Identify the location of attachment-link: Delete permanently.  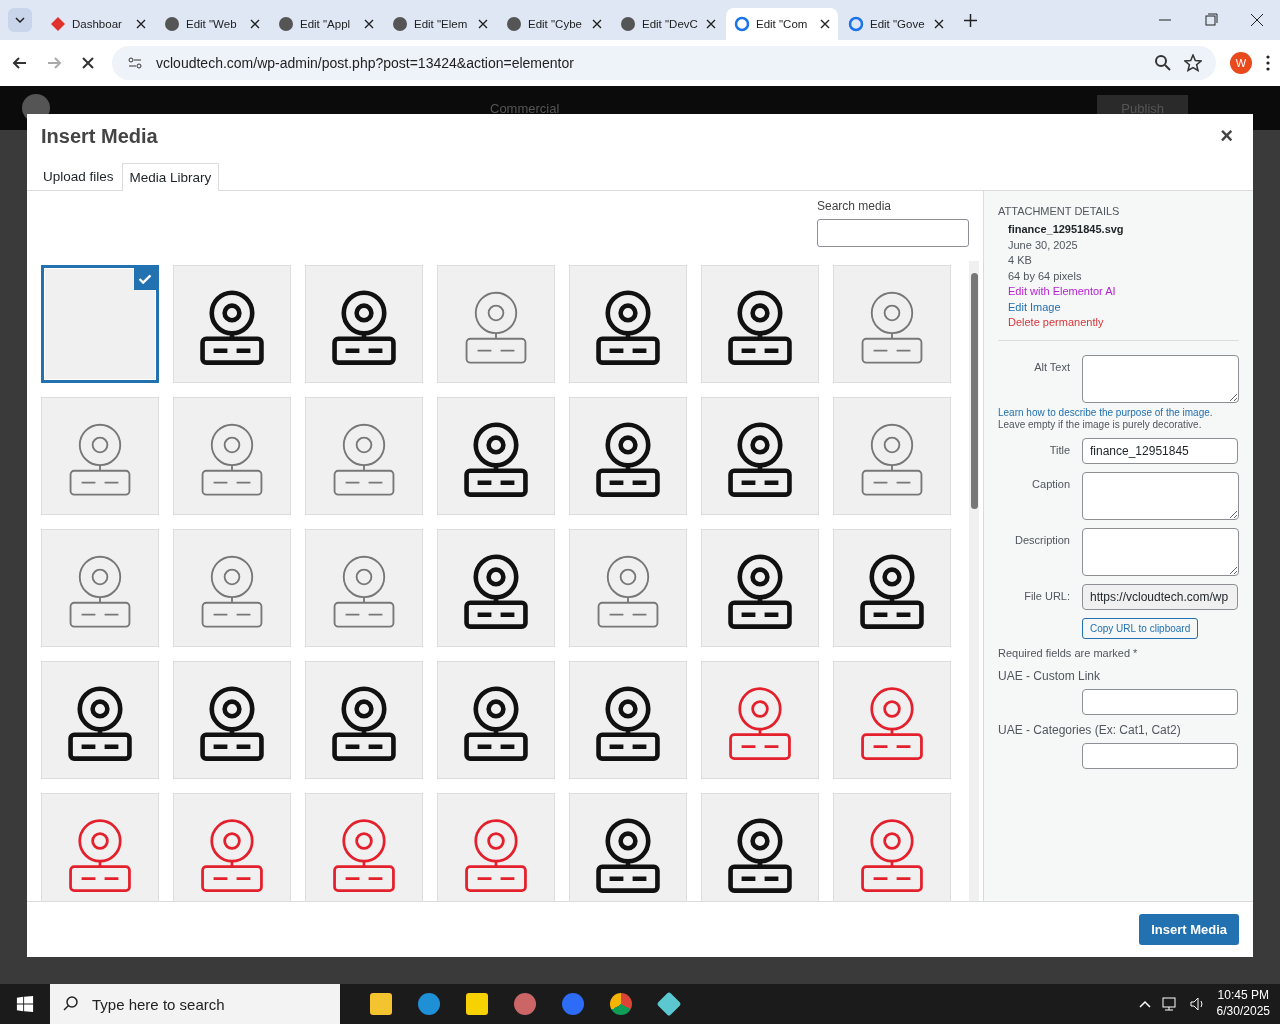
(1123, 322).